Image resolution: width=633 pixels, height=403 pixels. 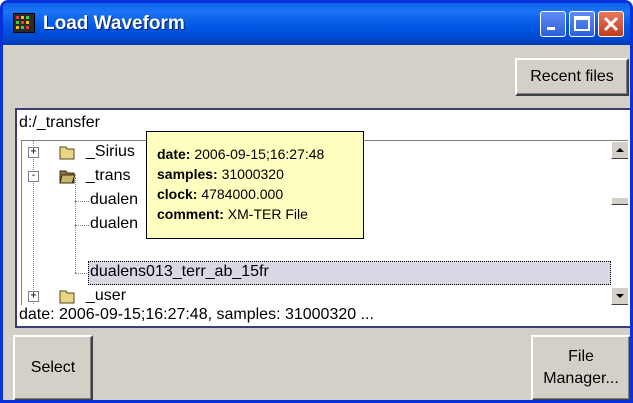 What do you see at coordinates (67, 177) in the screenshot?
I see `open-folder-icon` at bounding box center [67, 177].